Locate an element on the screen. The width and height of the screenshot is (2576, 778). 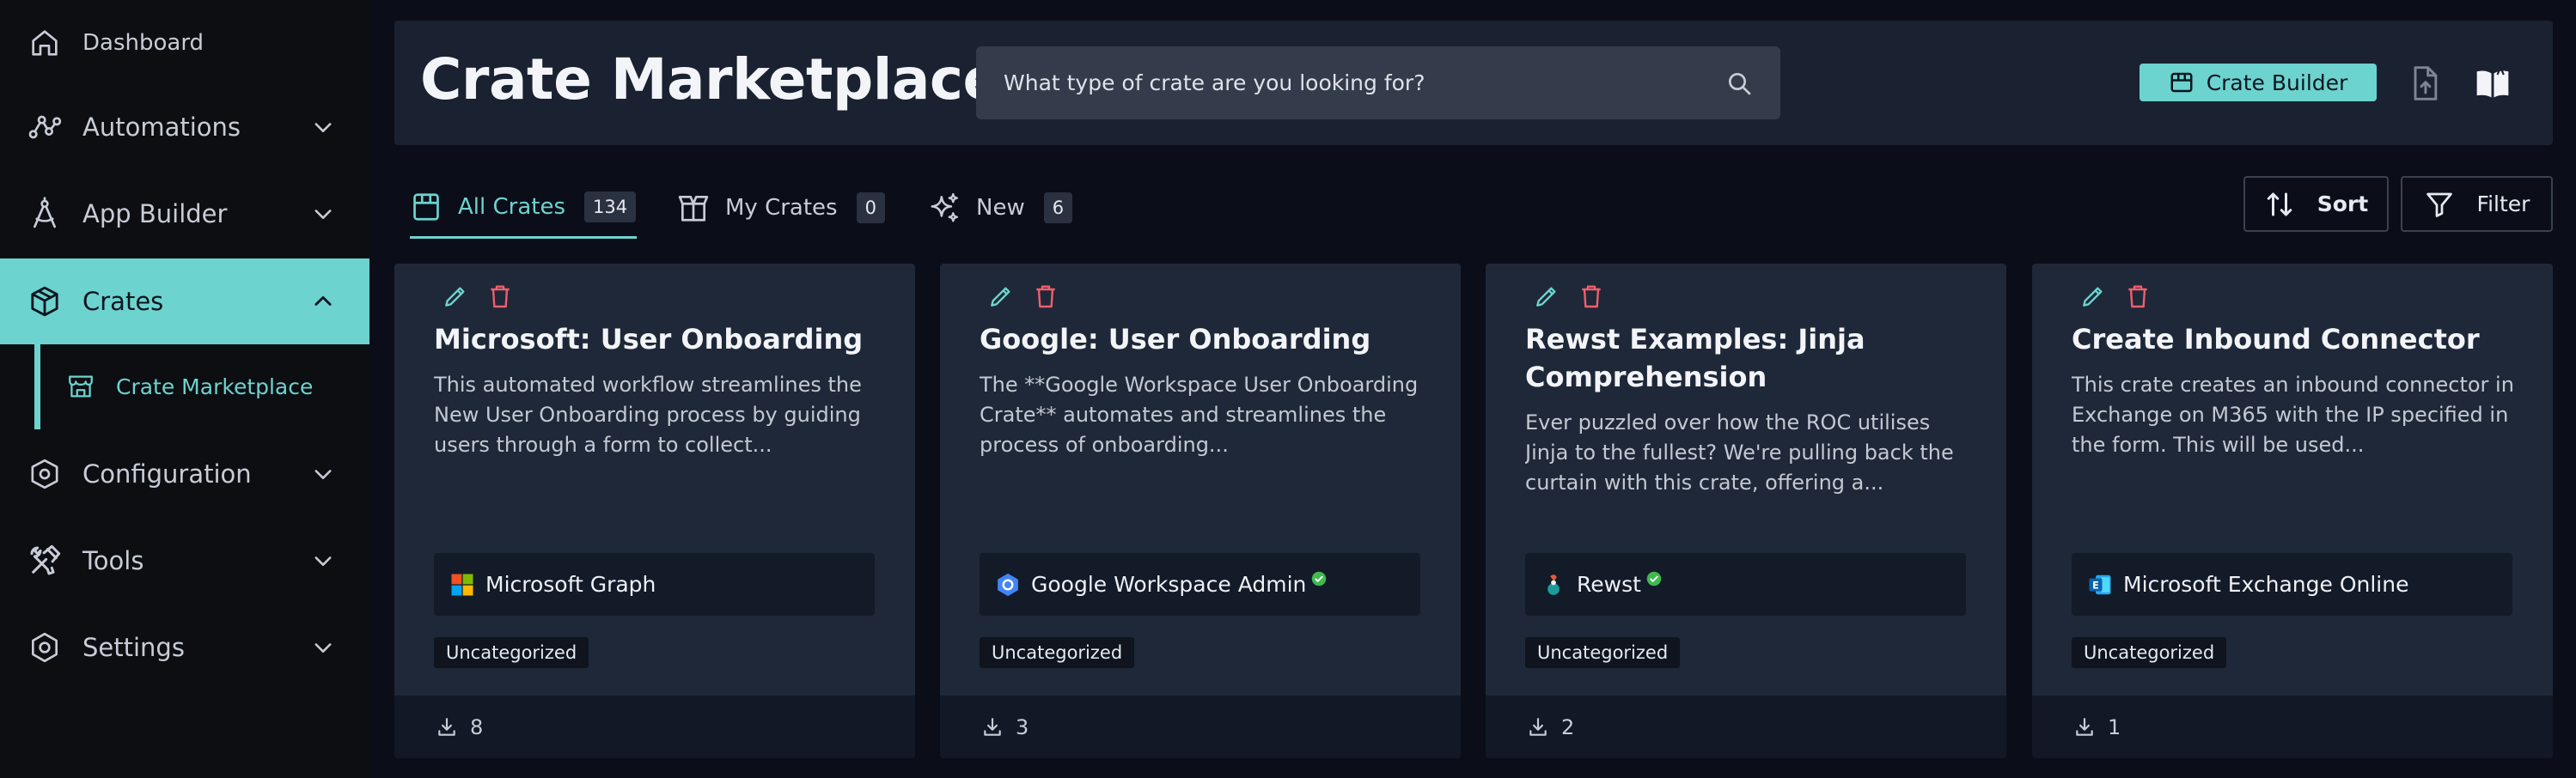
sidebar-item-label: Tools is located at coordinates (113, 560).